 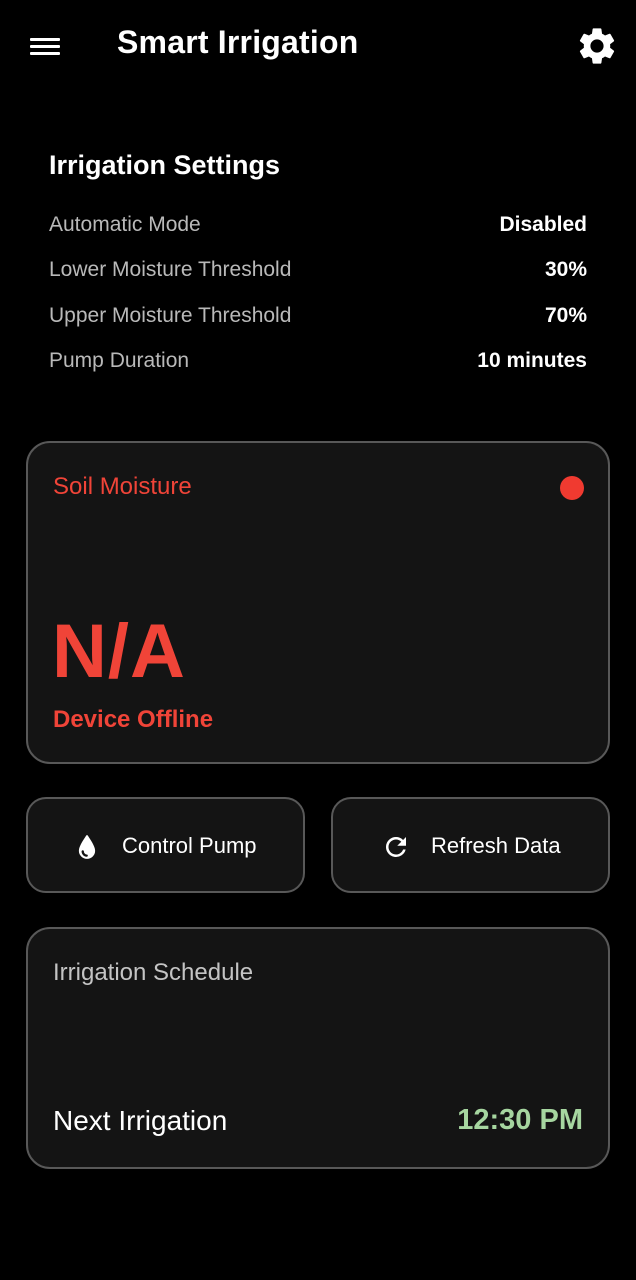 I want to click on setting-label: Upper Moisture Threshold, so click(x=170, y=315).